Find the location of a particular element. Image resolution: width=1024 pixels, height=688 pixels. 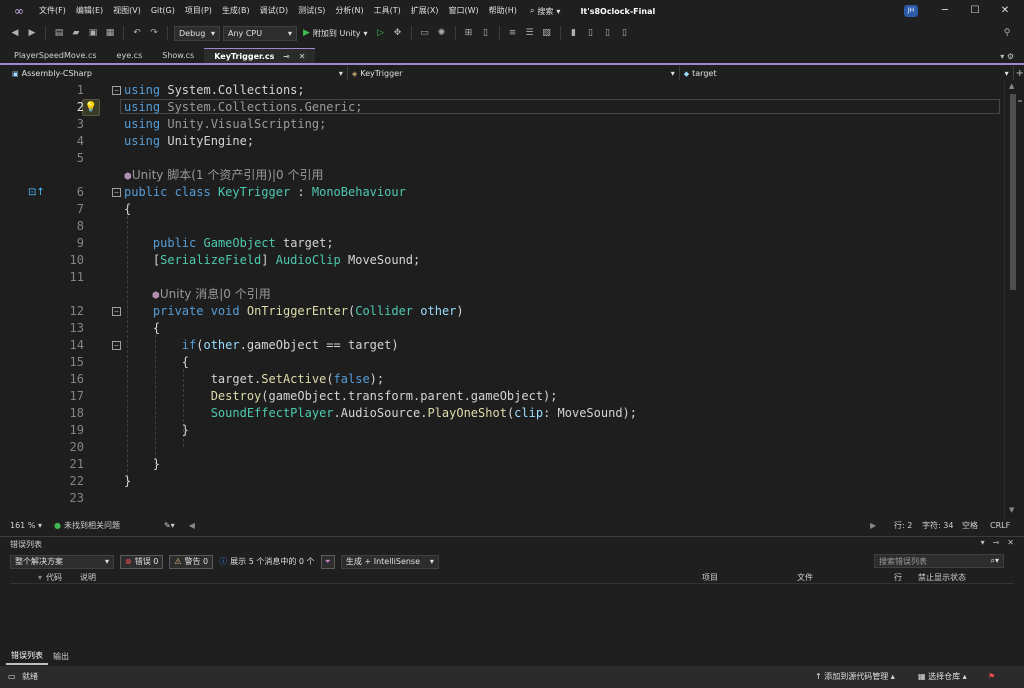

menu-debug: 调试(D) is located at coordinates (274, 11).